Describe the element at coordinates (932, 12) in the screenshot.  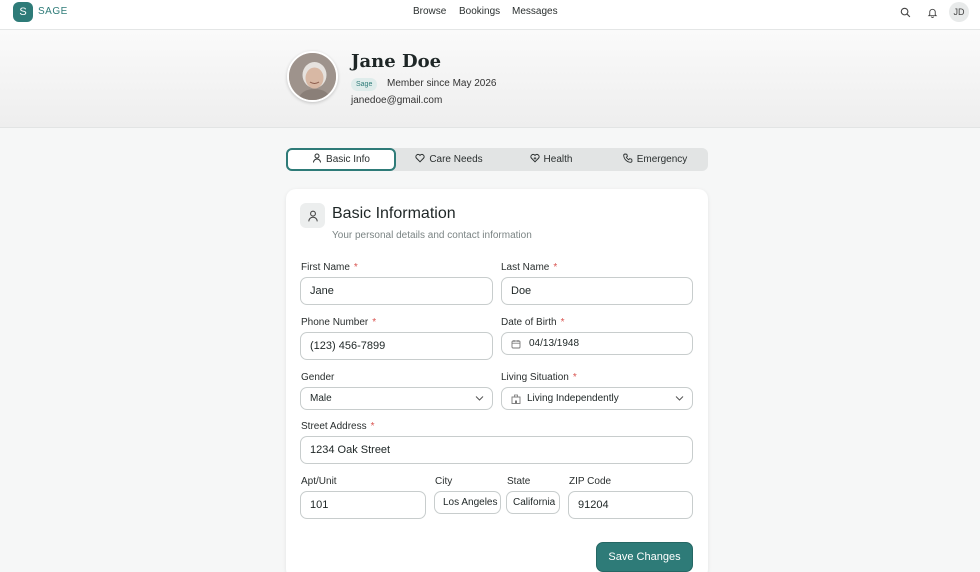
I see `bell-icon` at that location.